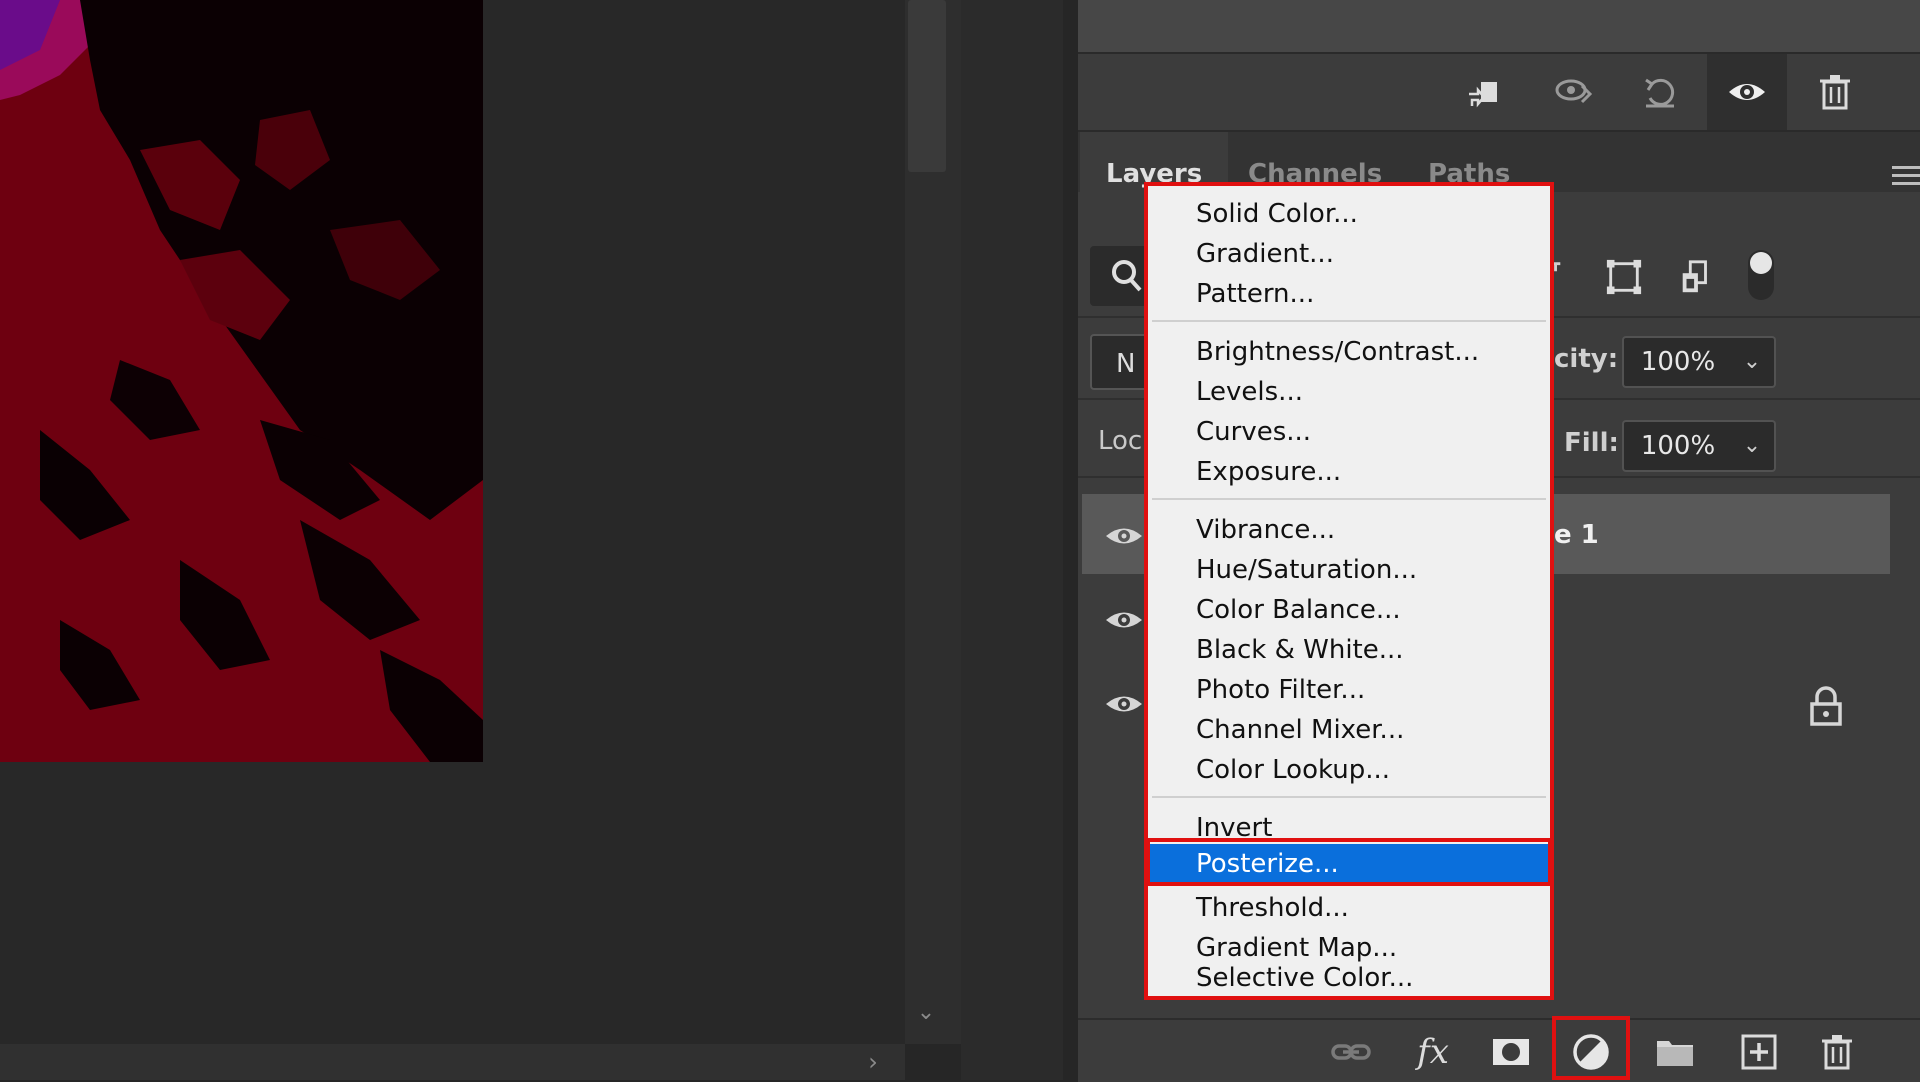  Describe the element at coordinates (452, 1062) in the screenshot. I see `horizontal-scrollbar: ›` at that location.